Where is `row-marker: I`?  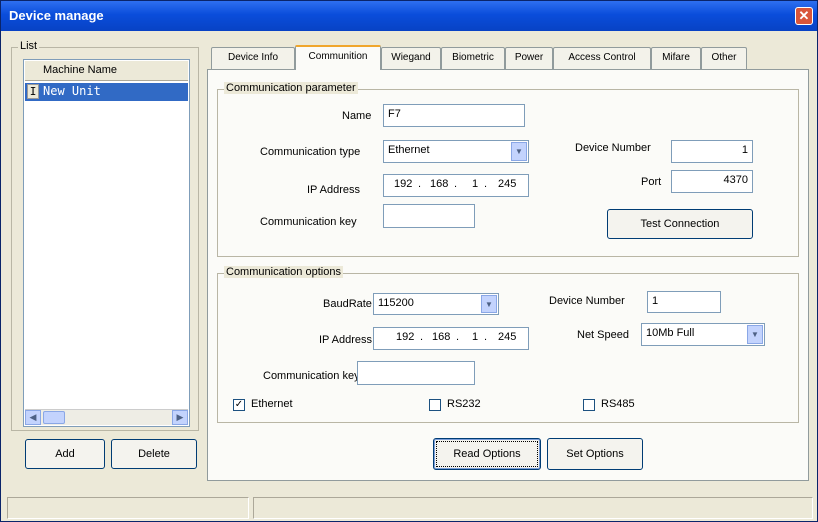 row-marker: I is located at coordinates (33, 91).